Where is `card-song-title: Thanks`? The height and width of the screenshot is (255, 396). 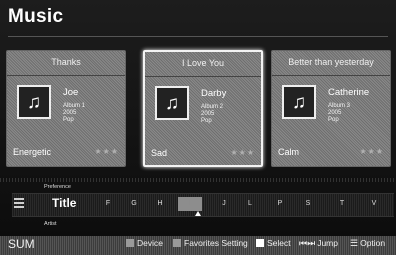 card-song-title: Thanks is located at coordinates (66, 62).